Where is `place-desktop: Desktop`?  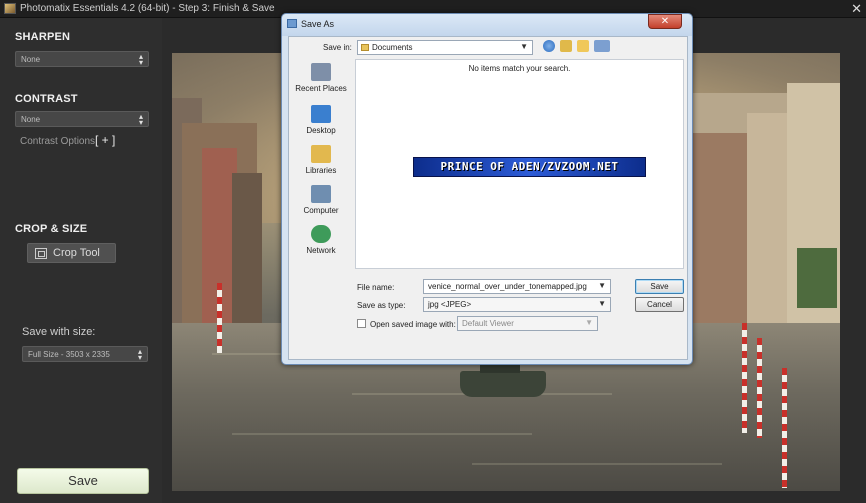
place-desktop: Desktop is located at coordinates (321, 120).